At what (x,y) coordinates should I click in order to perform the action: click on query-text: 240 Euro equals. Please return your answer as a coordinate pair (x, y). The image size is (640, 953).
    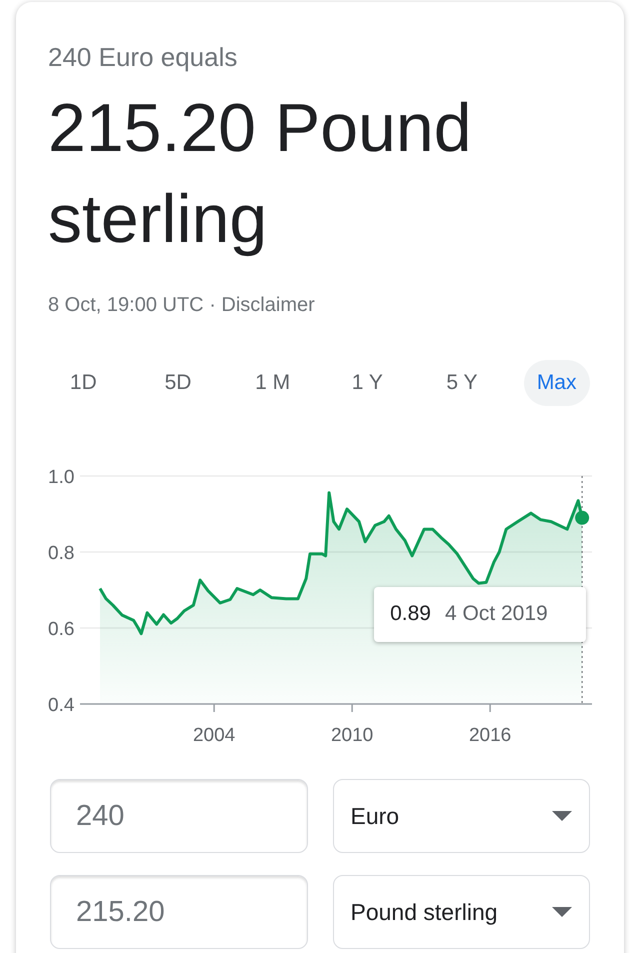
    Looking at the image, I should click on (143, 57).